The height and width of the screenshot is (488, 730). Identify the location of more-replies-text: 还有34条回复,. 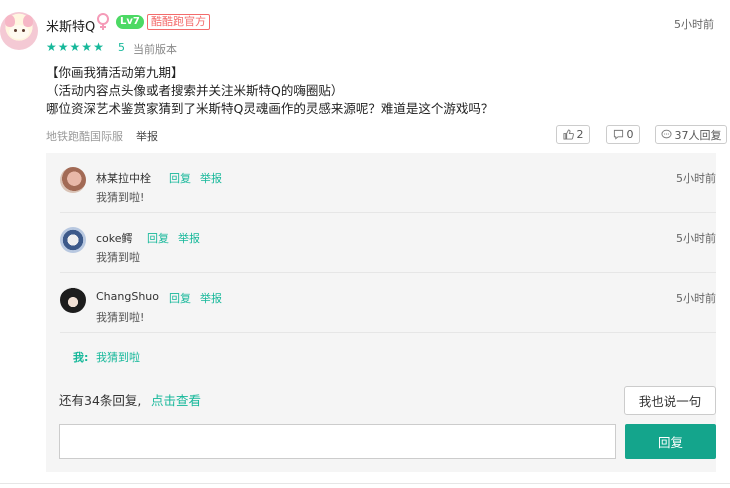
(100, 400).